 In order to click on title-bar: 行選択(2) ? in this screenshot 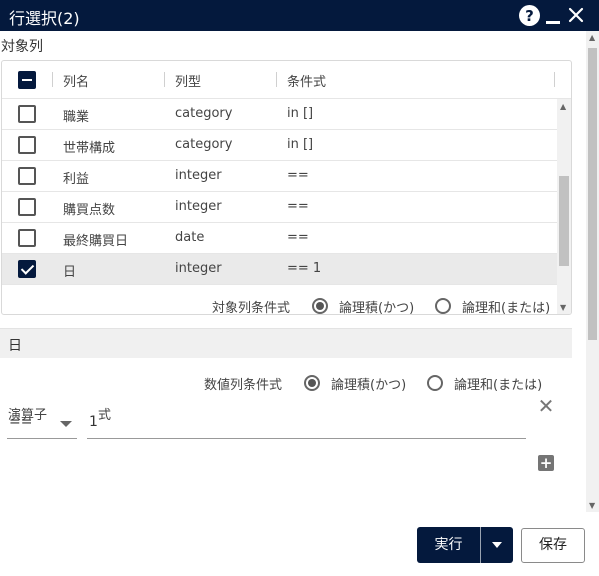, I will do `click(299, 15)`.